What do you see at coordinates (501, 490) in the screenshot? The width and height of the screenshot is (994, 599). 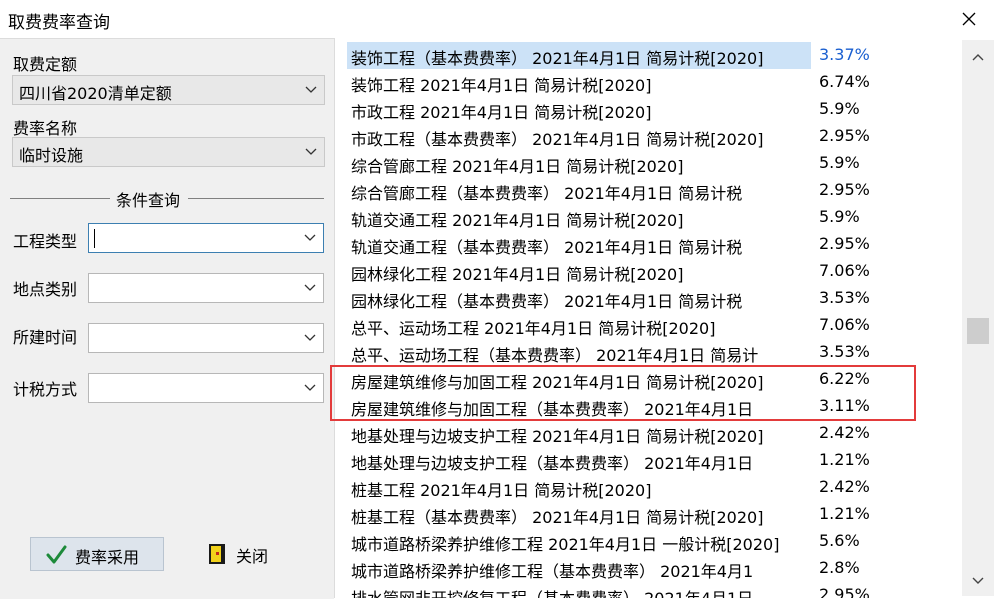 I see `list-item-name: 桩基工程 2021年4月1日 简易计税[2020]` at bounding box center [501, 490].